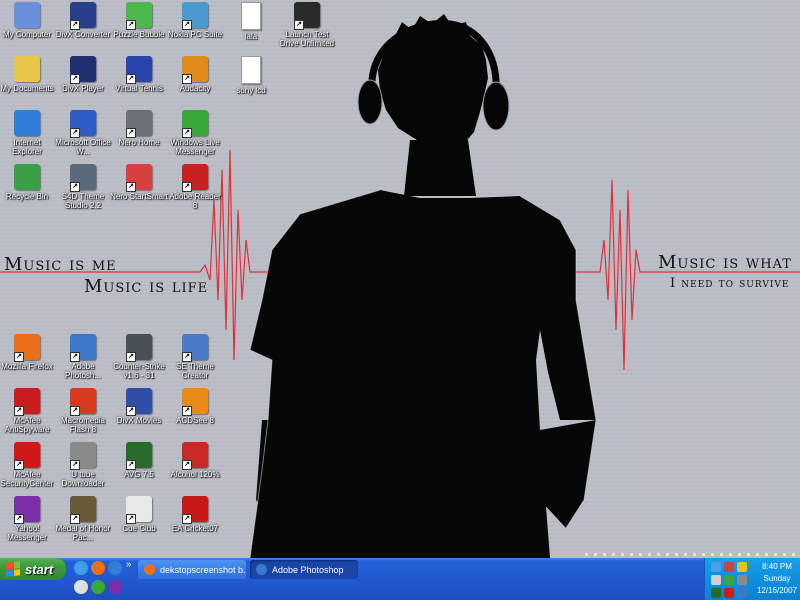  What do you see at coordinates (27, 425) in the screenshot?
I see `desktop-icon-label: McAfee AntiSpyware` at bounding box center [27, 425].